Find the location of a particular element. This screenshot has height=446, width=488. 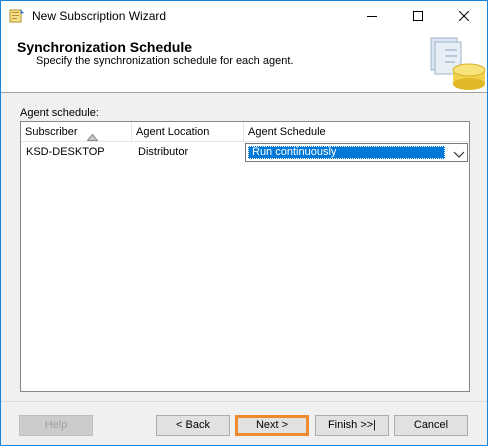

back-button: < Back is located at coordinates (193, 425).